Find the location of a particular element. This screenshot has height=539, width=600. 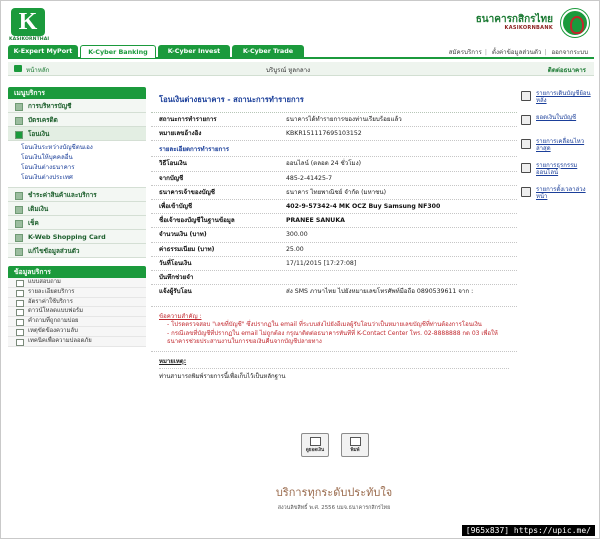

sidebar-item-account-management: การบริหารบัญชี is located at coordinates (77, 106).